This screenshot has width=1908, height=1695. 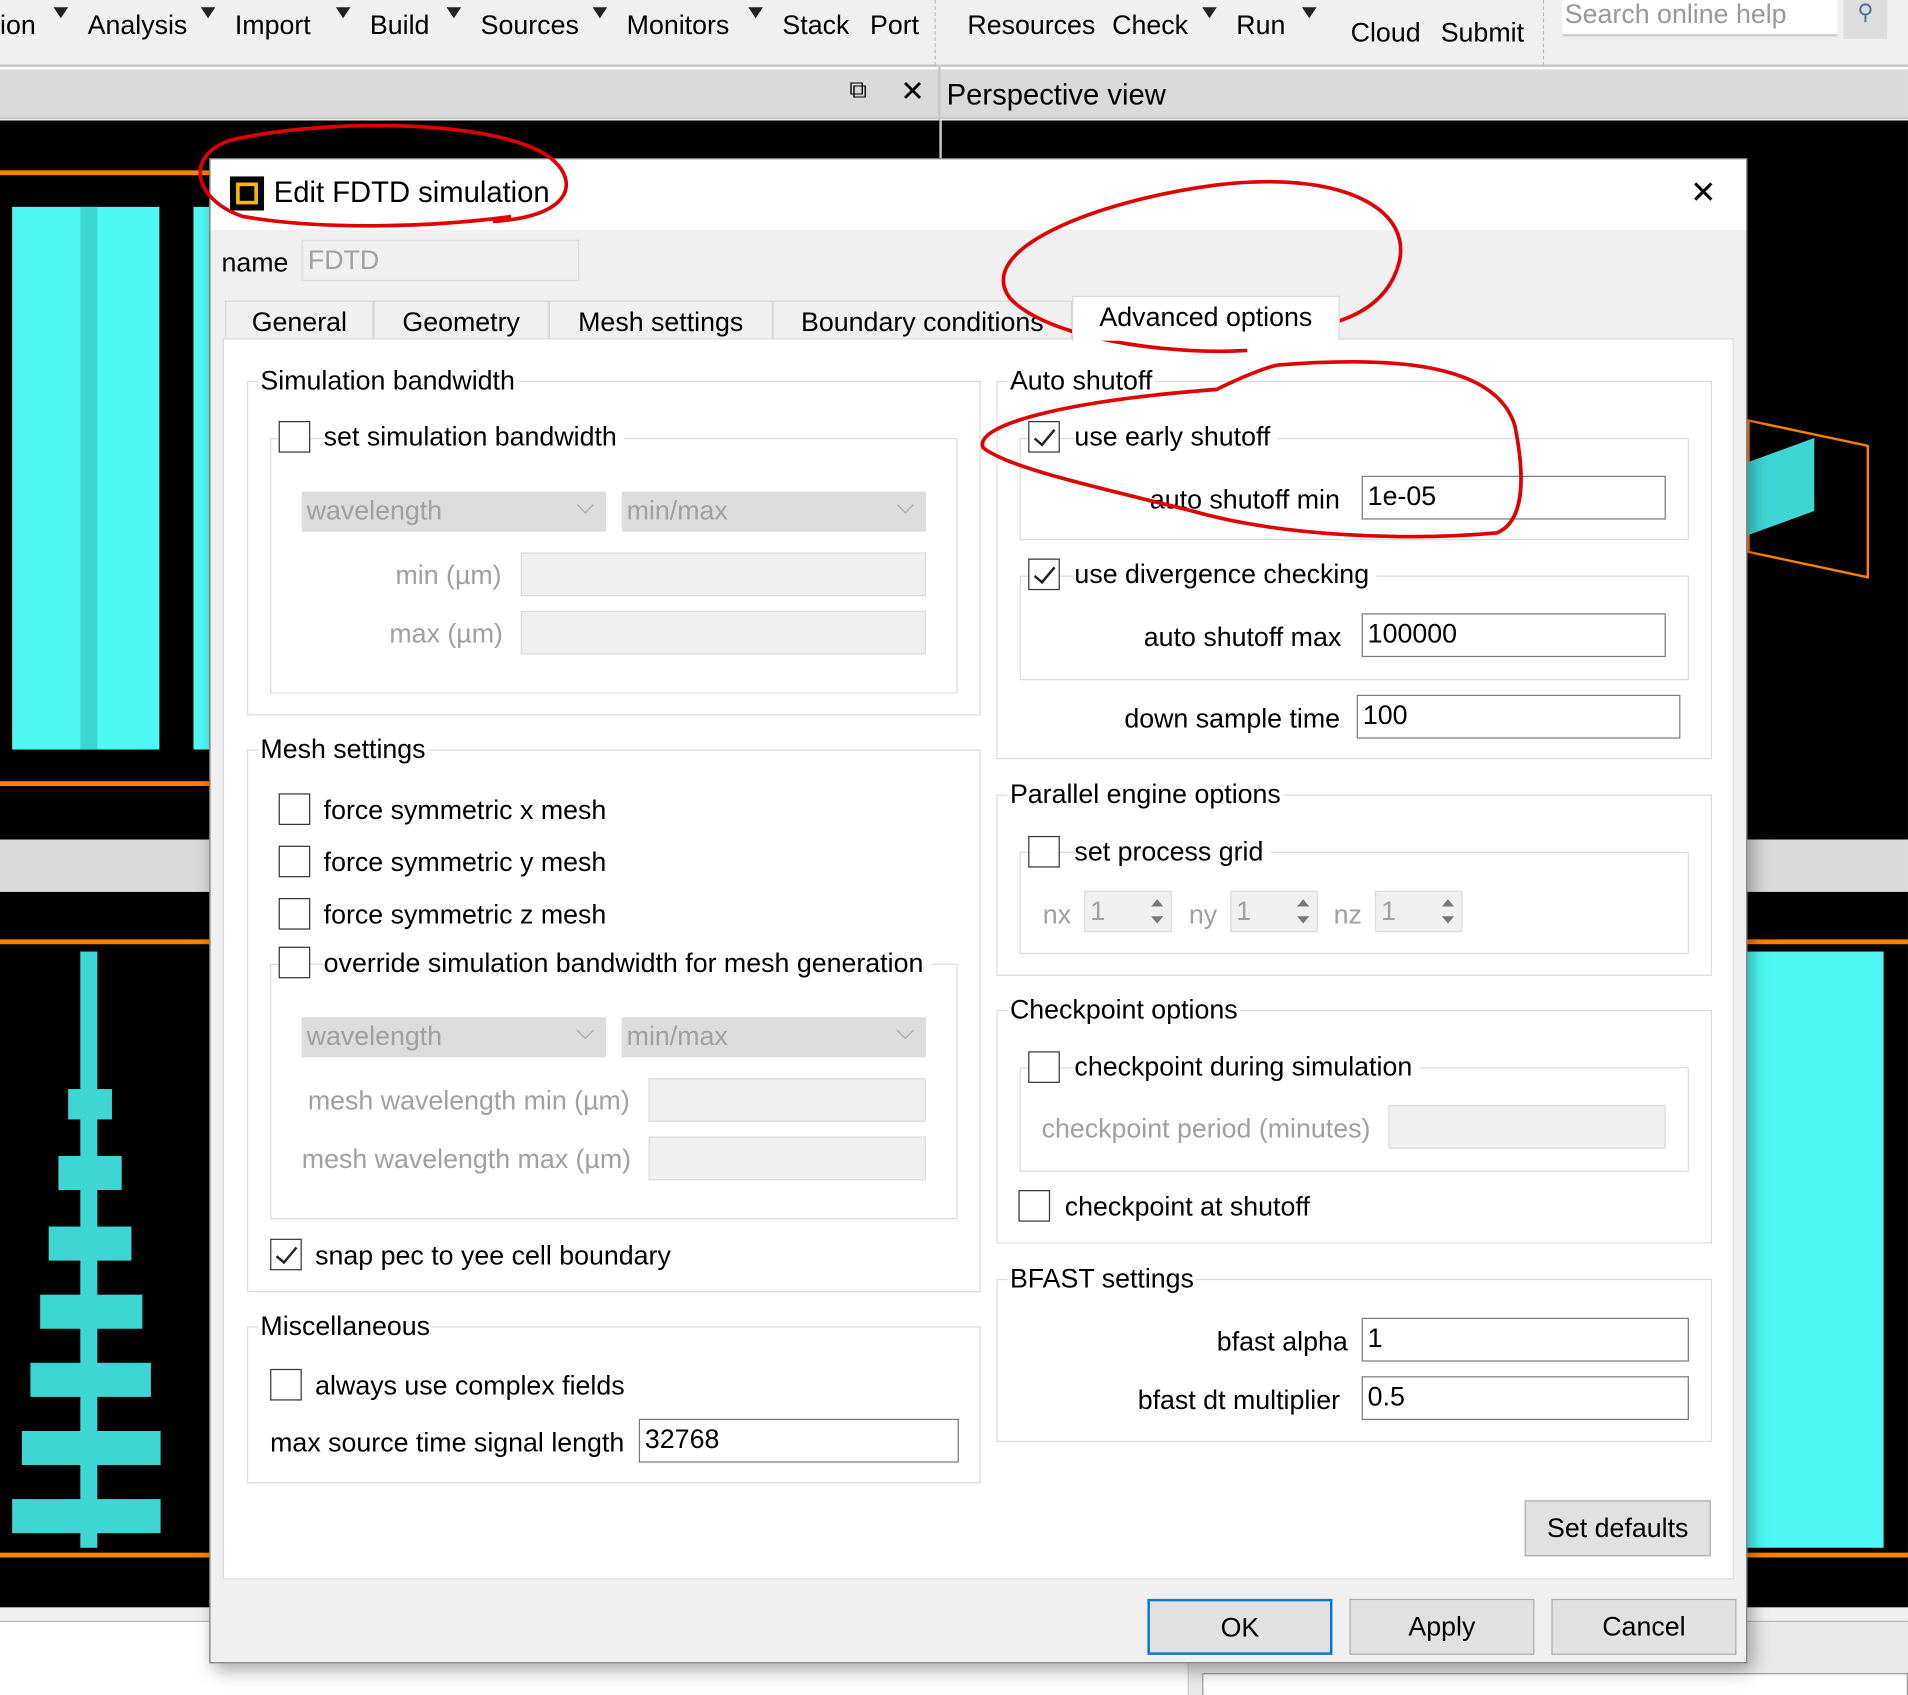 I want to click on tab-advanced-options: Advanced options, so click(x=1206, y=318).